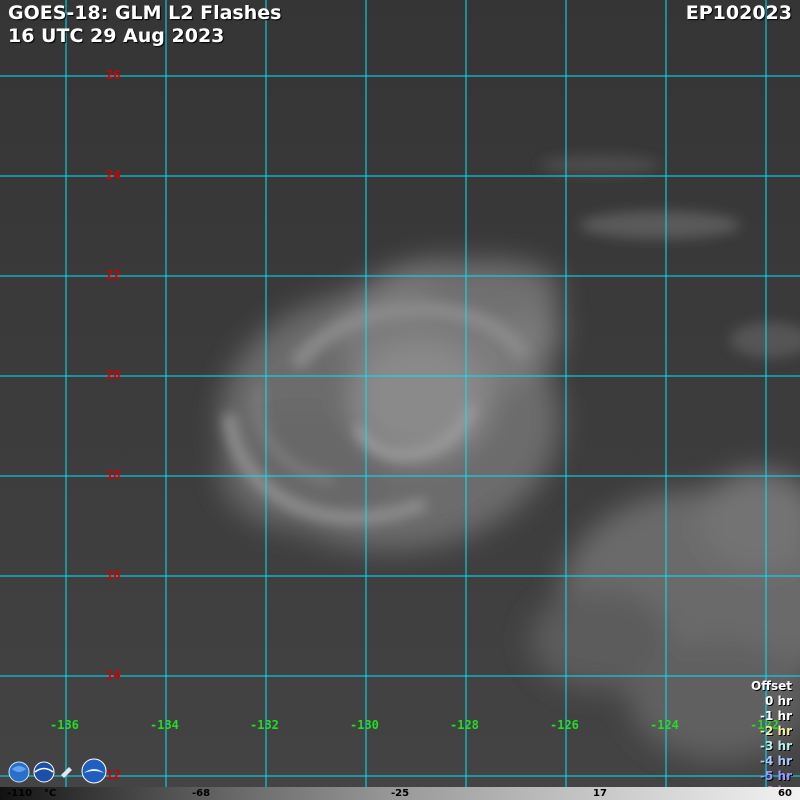 The width and height of the screenshot is (800, 800). Describe the element at coordinates (116, 36) in the screenshot. I see `valid-time: 16 UTC 29 Aug 2023` at that location.